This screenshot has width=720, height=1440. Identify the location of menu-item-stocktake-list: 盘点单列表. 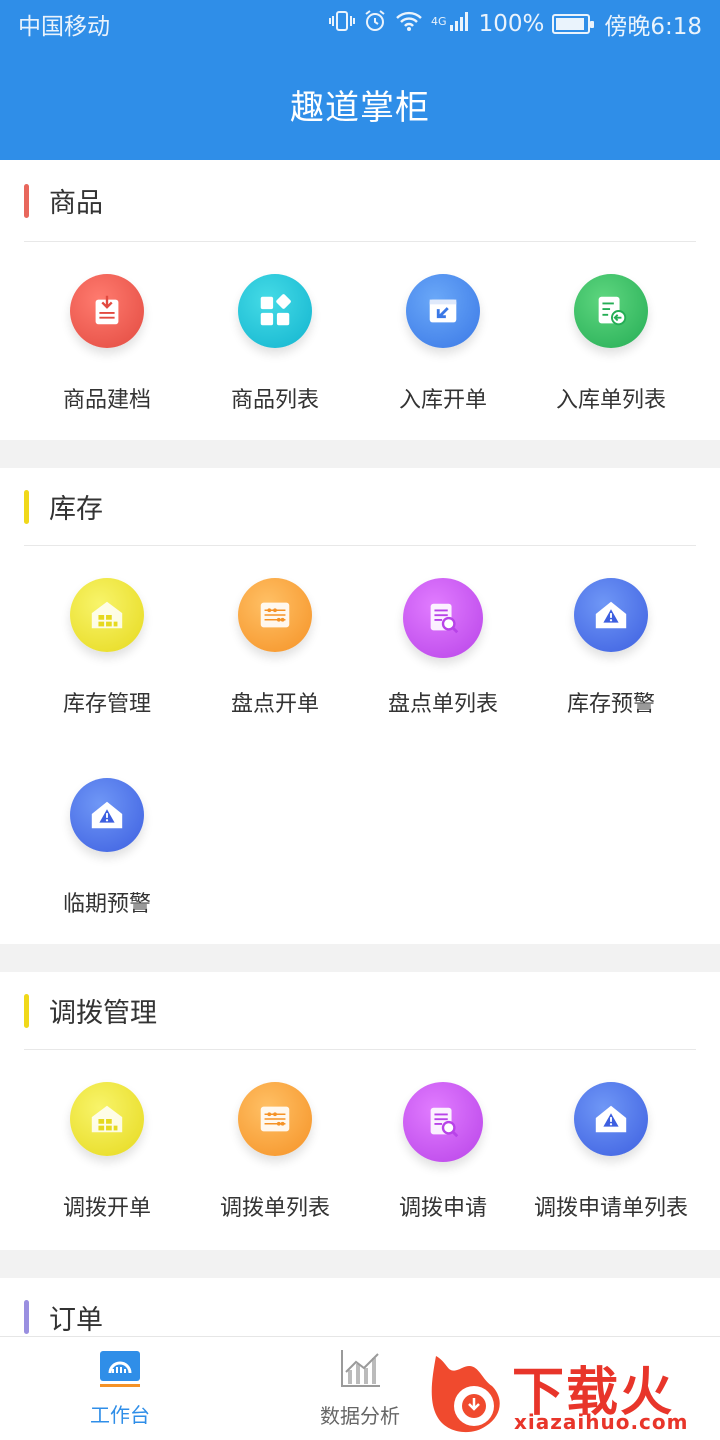
(443, 646).